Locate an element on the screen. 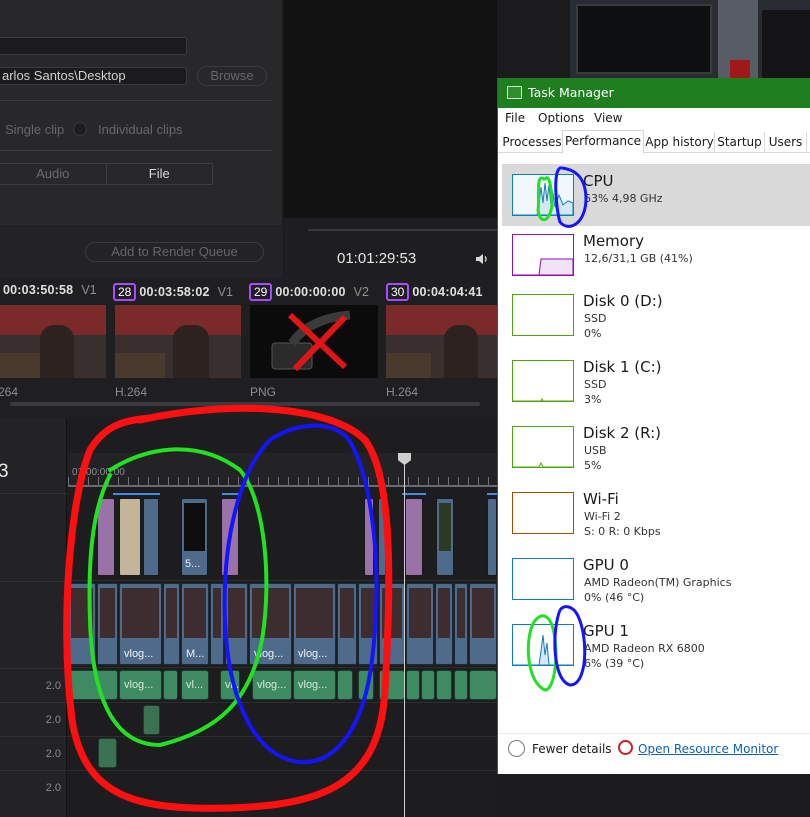 This screenshot has height=817, width=810. strip-scrollbar is located at coordinates (245, 404).